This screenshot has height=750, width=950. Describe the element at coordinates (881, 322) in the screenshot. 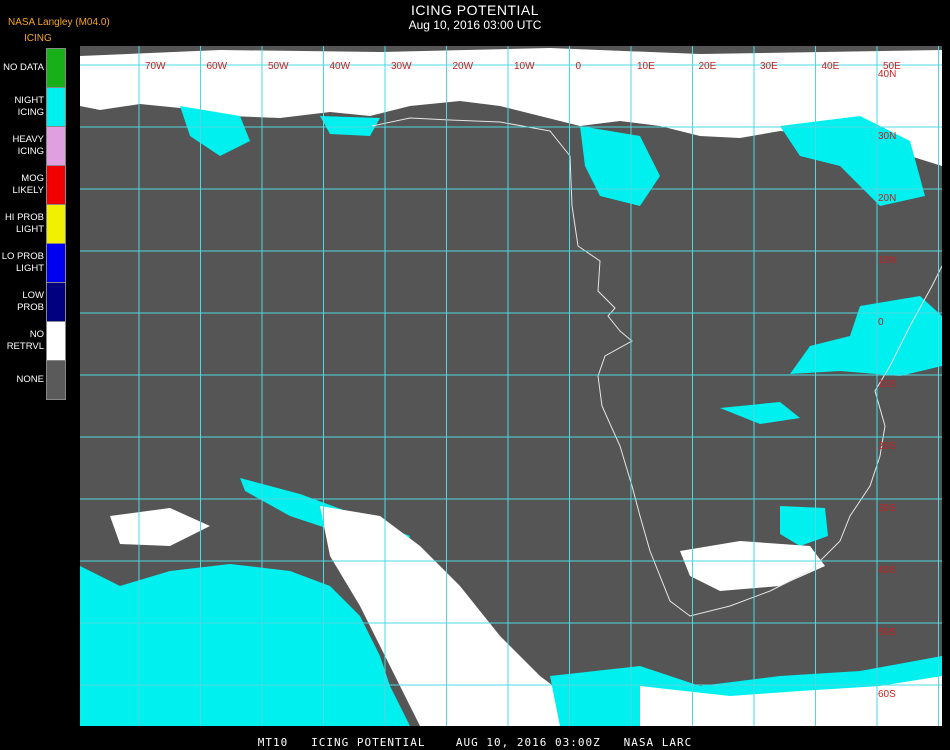

I see `latitude-label: 0` at that location.